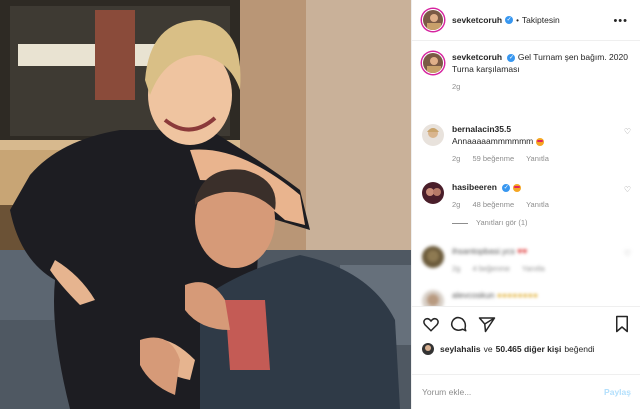 The width and height of the screenshot is (640, 409). What do you see at coordinates (579, 349) in the screenshot?
I see `likes-suffix: beğendi` at bounding box center [579, 349].